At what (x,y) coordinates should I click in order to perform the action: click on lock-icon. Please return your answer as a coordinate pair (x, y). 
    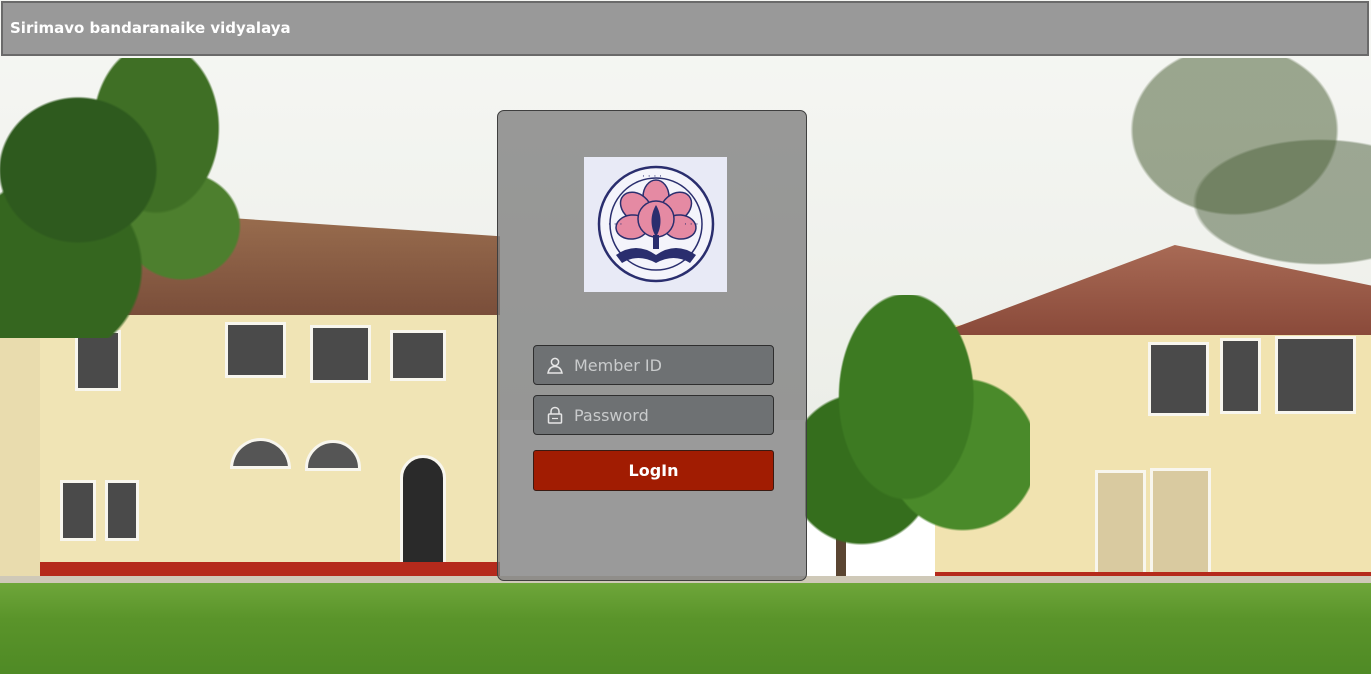
    Looking at the image, I should click on (555, 415).